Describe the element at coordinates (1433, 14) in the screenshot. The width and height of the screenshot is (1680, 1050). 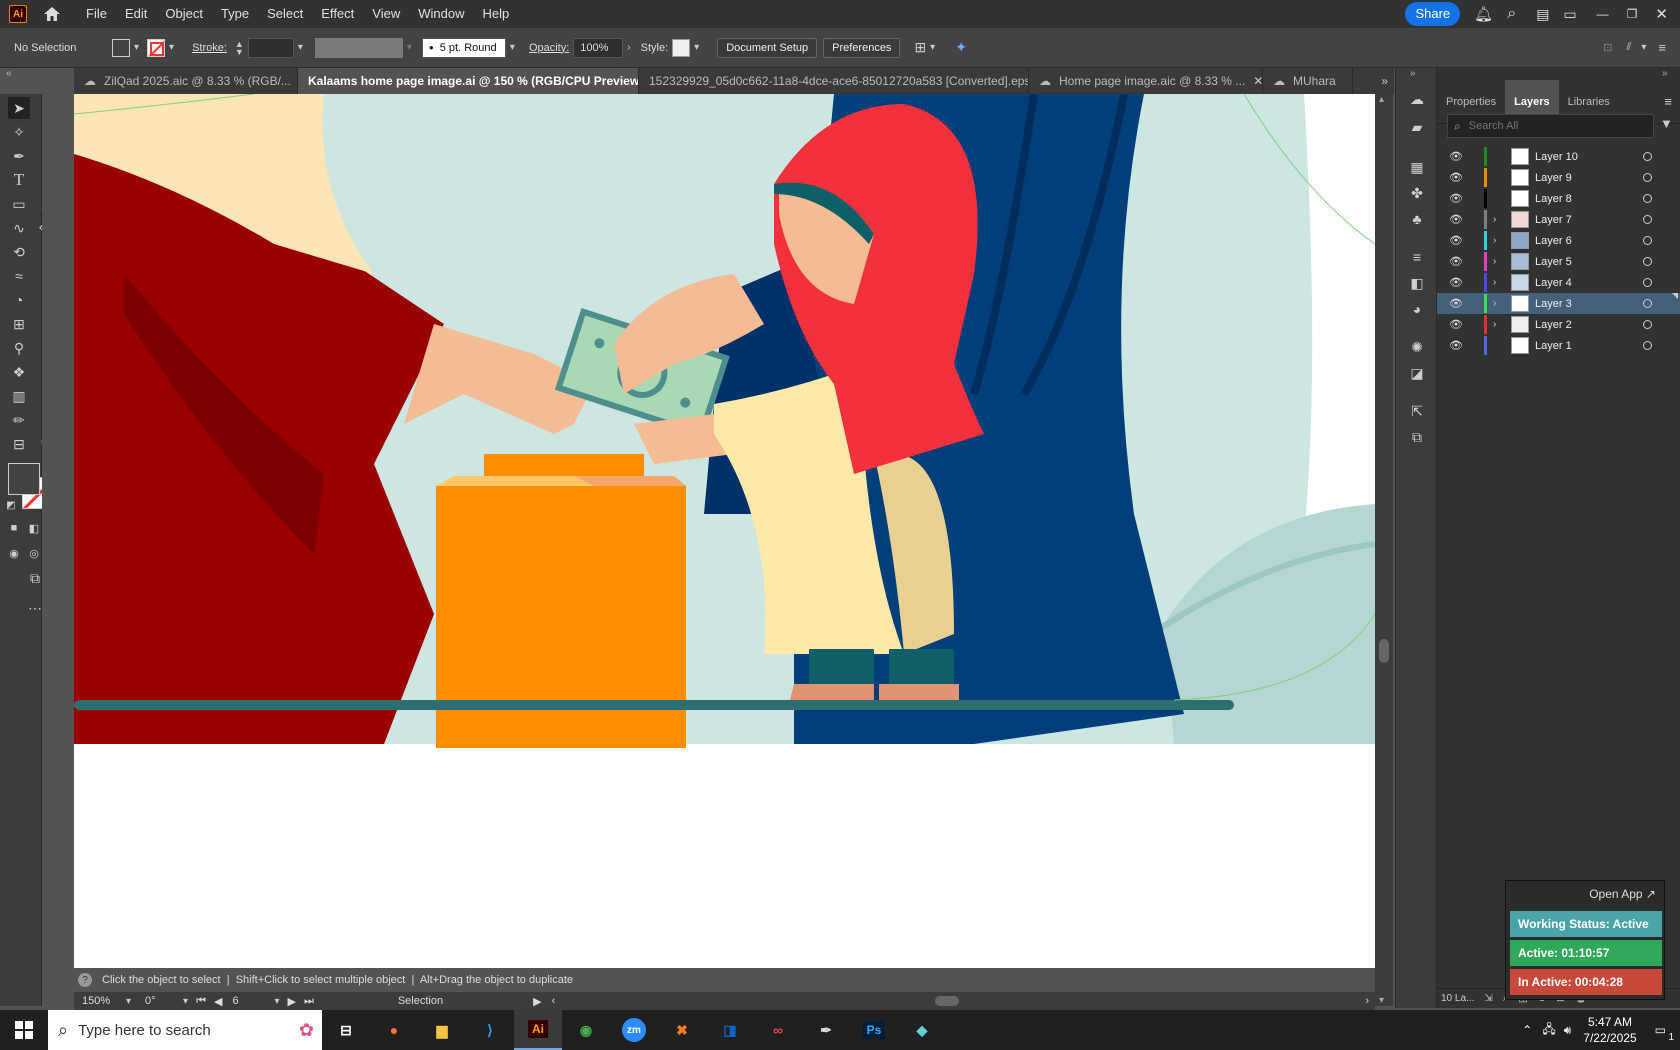
I see `share-button: Share` at that location.